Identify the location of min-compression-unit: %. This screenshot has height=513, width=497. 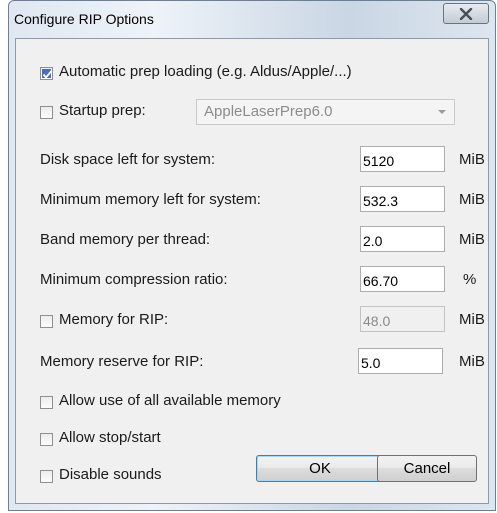
(470, 279).